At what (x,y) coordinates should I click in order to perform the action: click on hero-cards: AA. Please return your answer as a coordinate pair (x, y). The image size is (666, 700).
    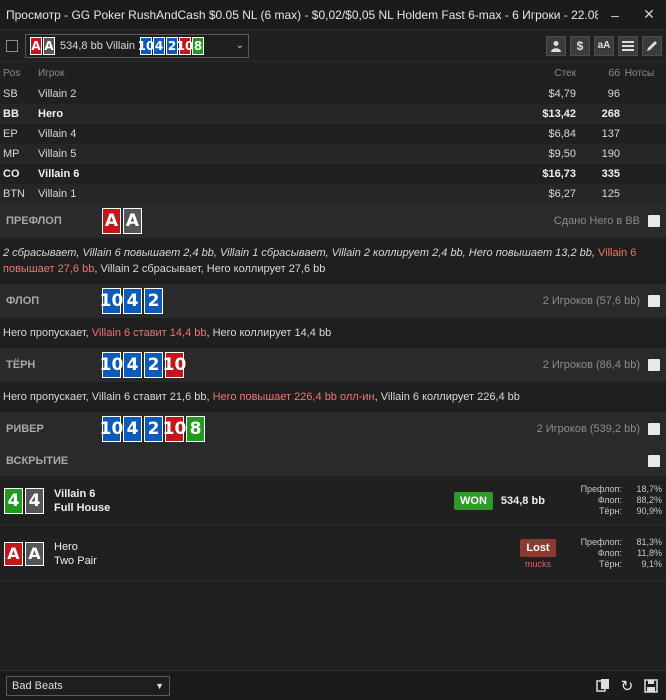
    Looking at the image, I should click on (42, 45).